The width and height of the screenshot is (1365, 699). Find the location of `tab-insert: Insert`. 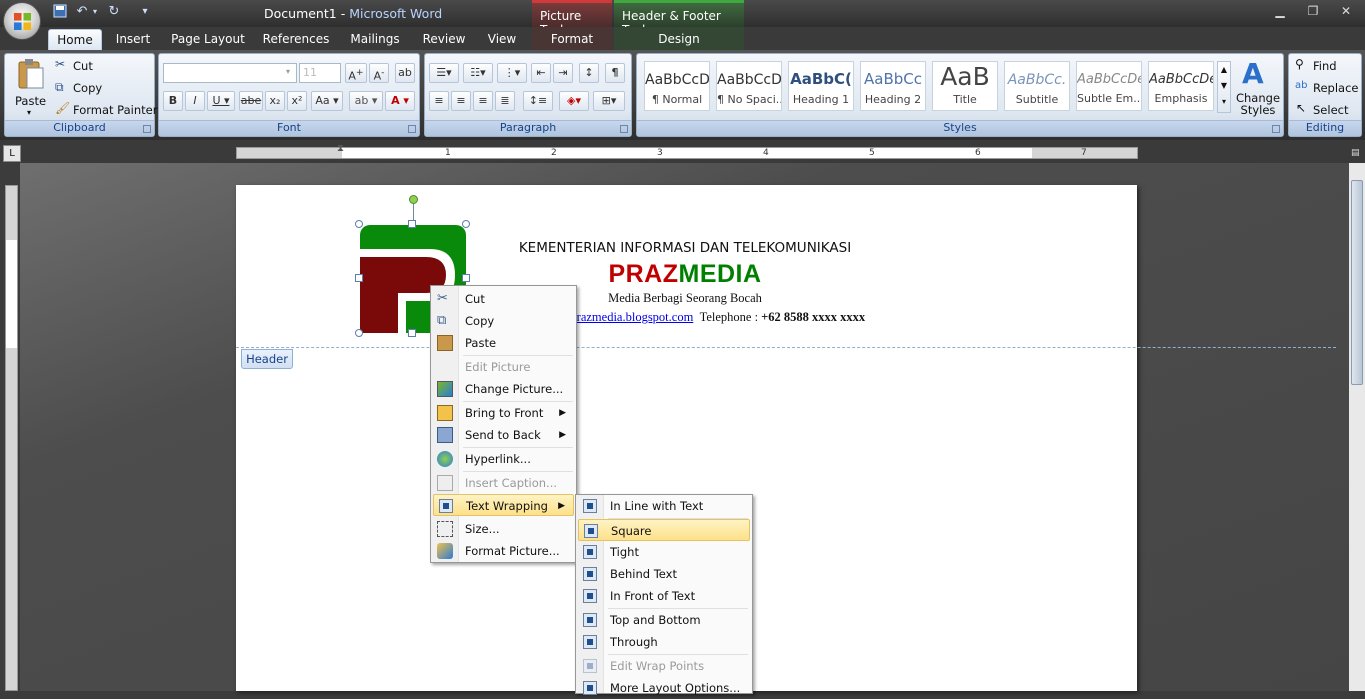

tab-insert: Insert is located at coordinates (133, 39).